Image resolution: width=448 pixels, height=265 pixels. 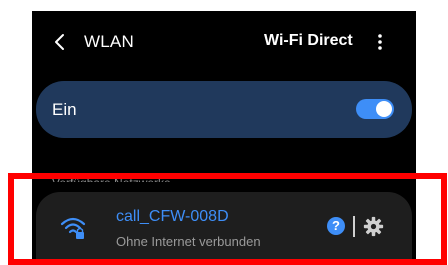 What do you see at coordinates (172, 216) in the screenshot?
I see `network-name: call_CFW-008D` at bounding box center [172, 216].